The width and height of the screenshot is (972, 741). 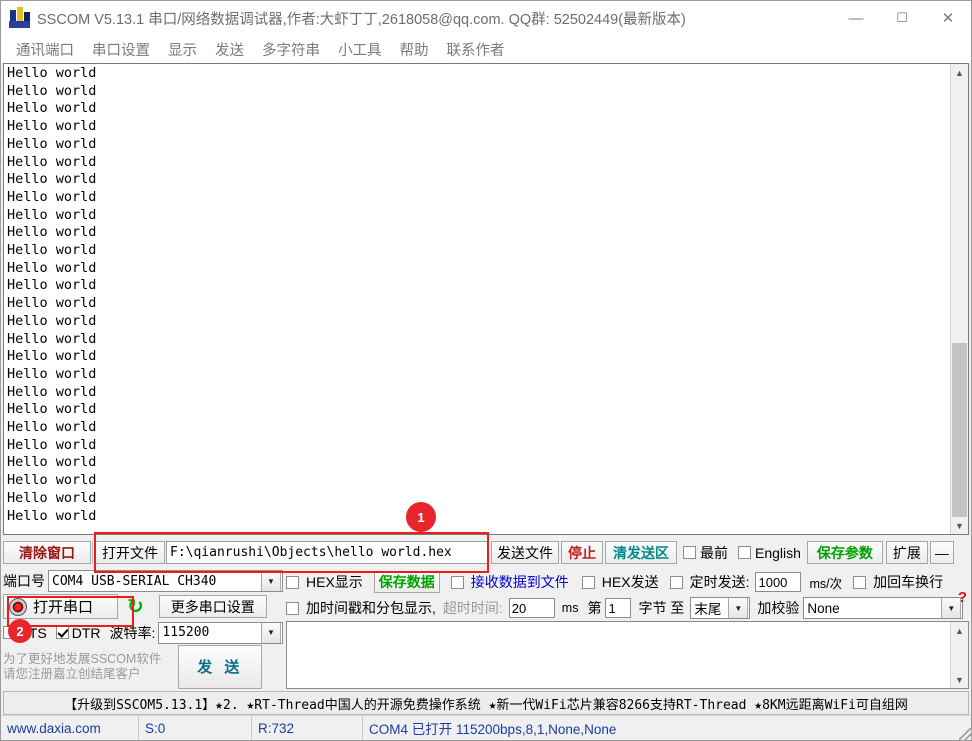 I want to click on extend-button: 扩展, so click(x=906, y=552).